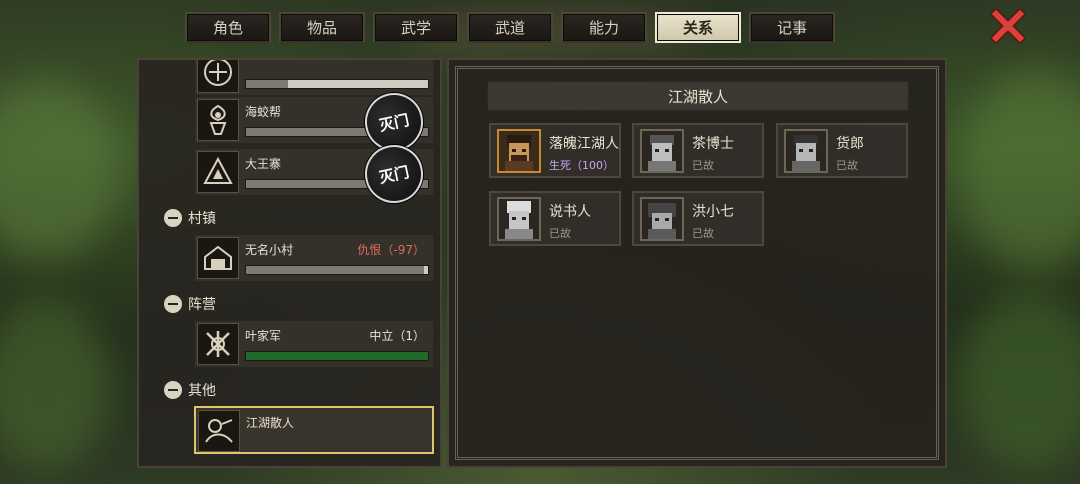 The image size is (1080, 484). What do you see at coordinates (581, 165) in the screenshot?
I see `person-status: 生死（100）` at bounding box center [581, 165].